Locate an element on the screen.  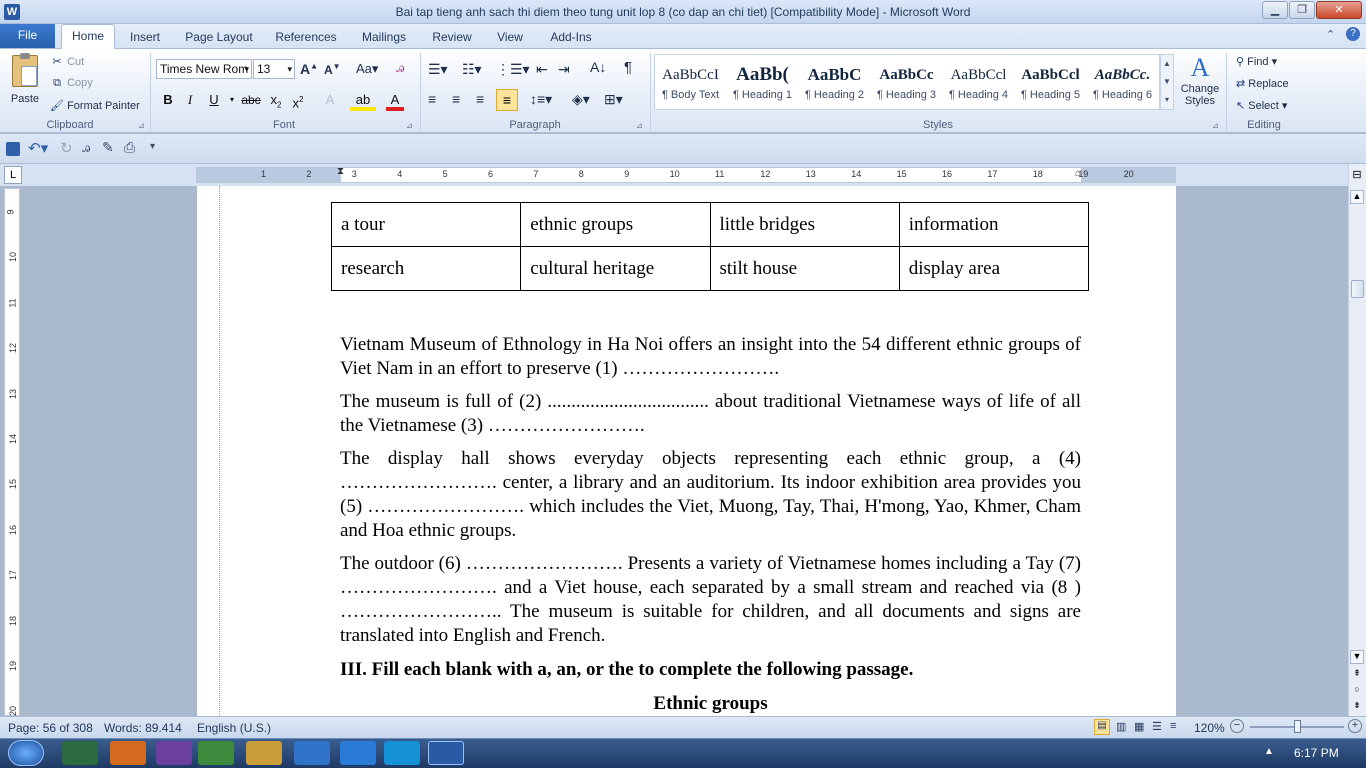
taskbar-media-icon is located at coordinates (128, 753).